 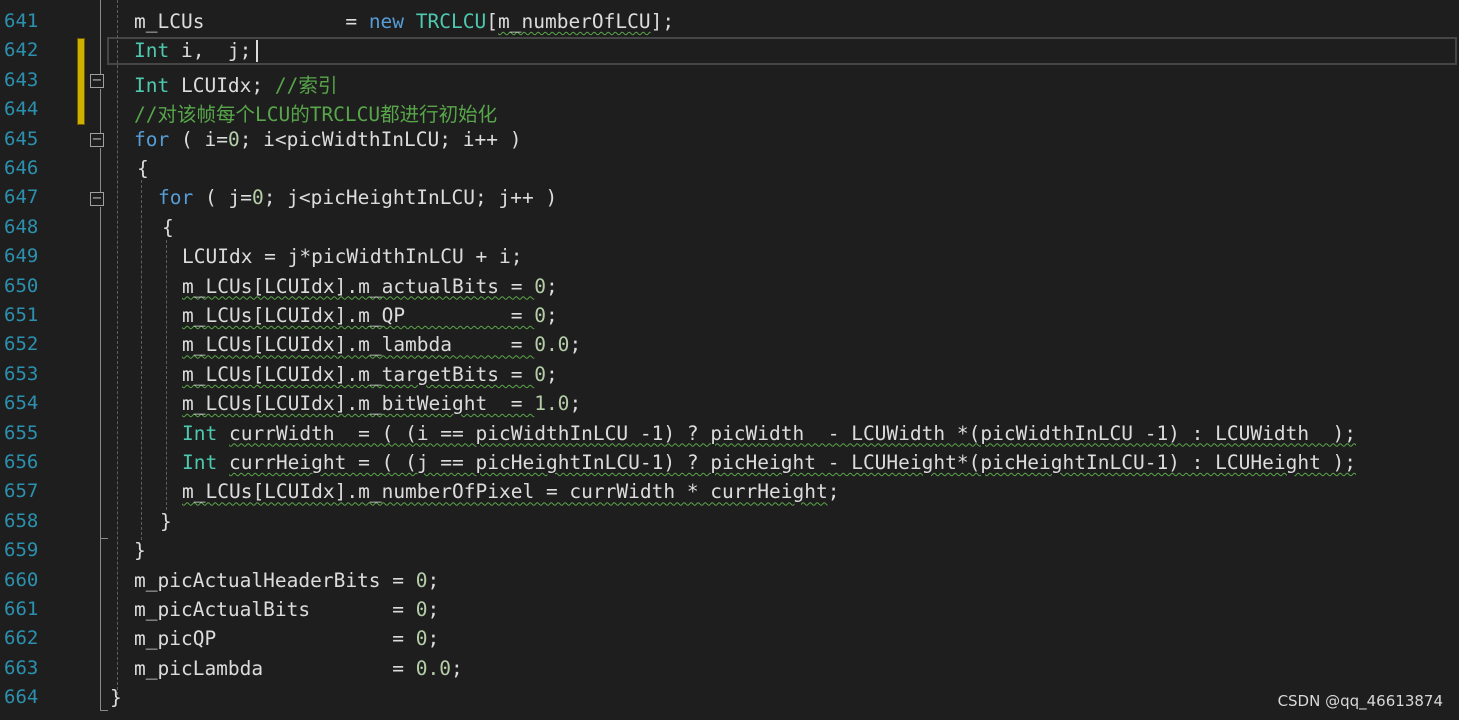 What do you see at coordinates (552, 345) in the screenshot?
I see `code-number: 0.0` at bounding box center [552, 345].